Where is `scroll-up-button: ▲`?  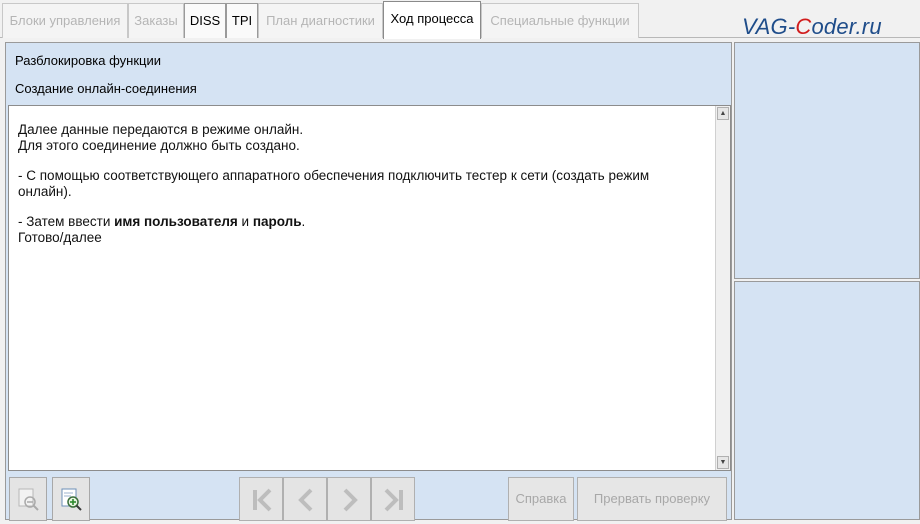 scroll-up-button: ▲ is located at coordinates (723, 113).